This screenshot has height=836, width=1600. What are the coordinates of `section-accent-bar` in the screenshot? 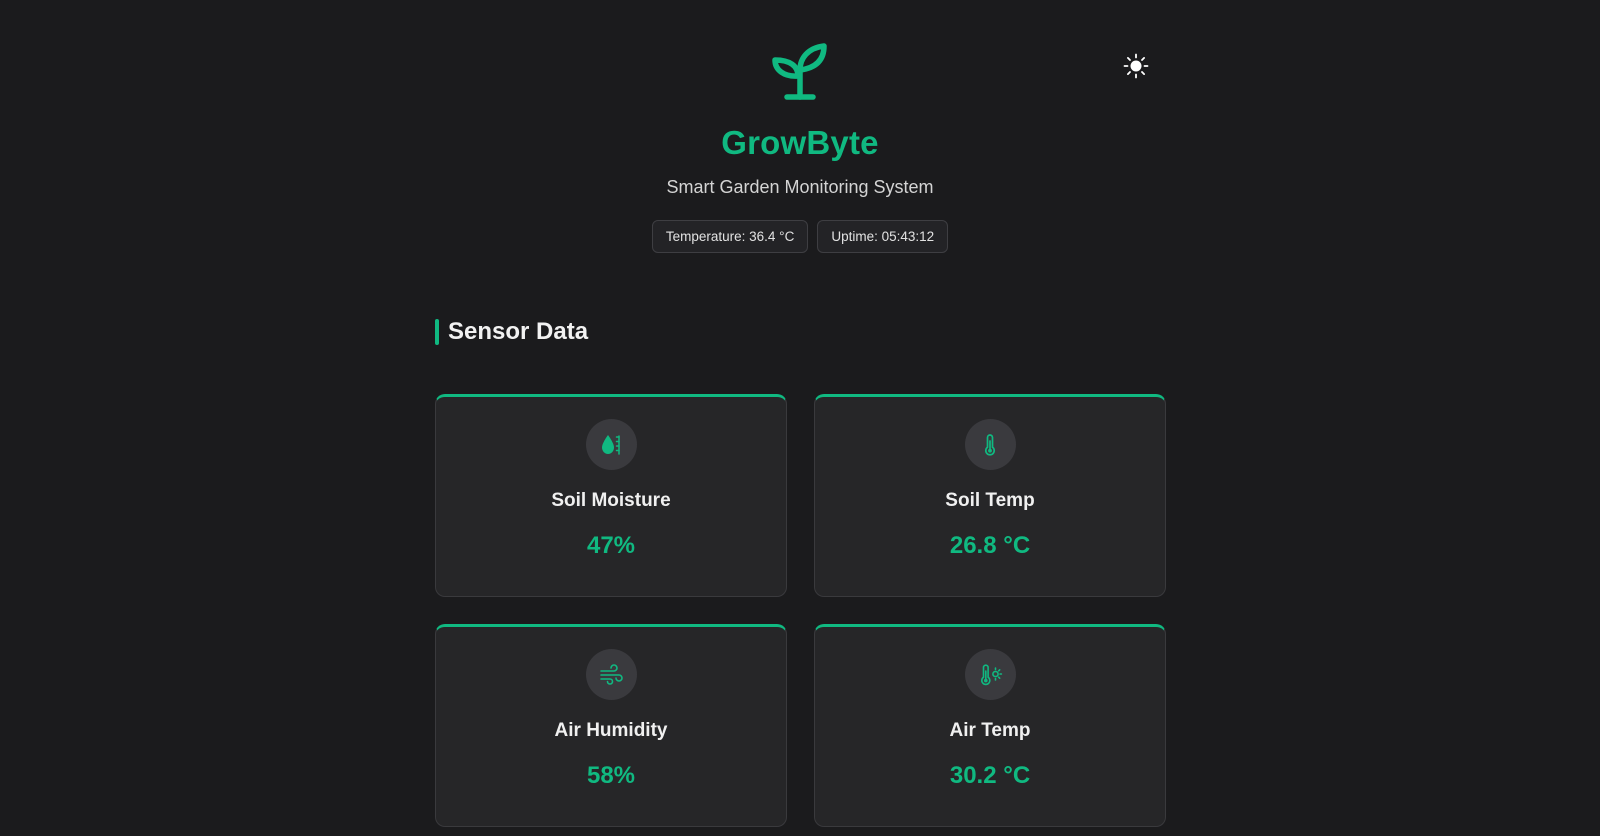 It's located at (437, 332).